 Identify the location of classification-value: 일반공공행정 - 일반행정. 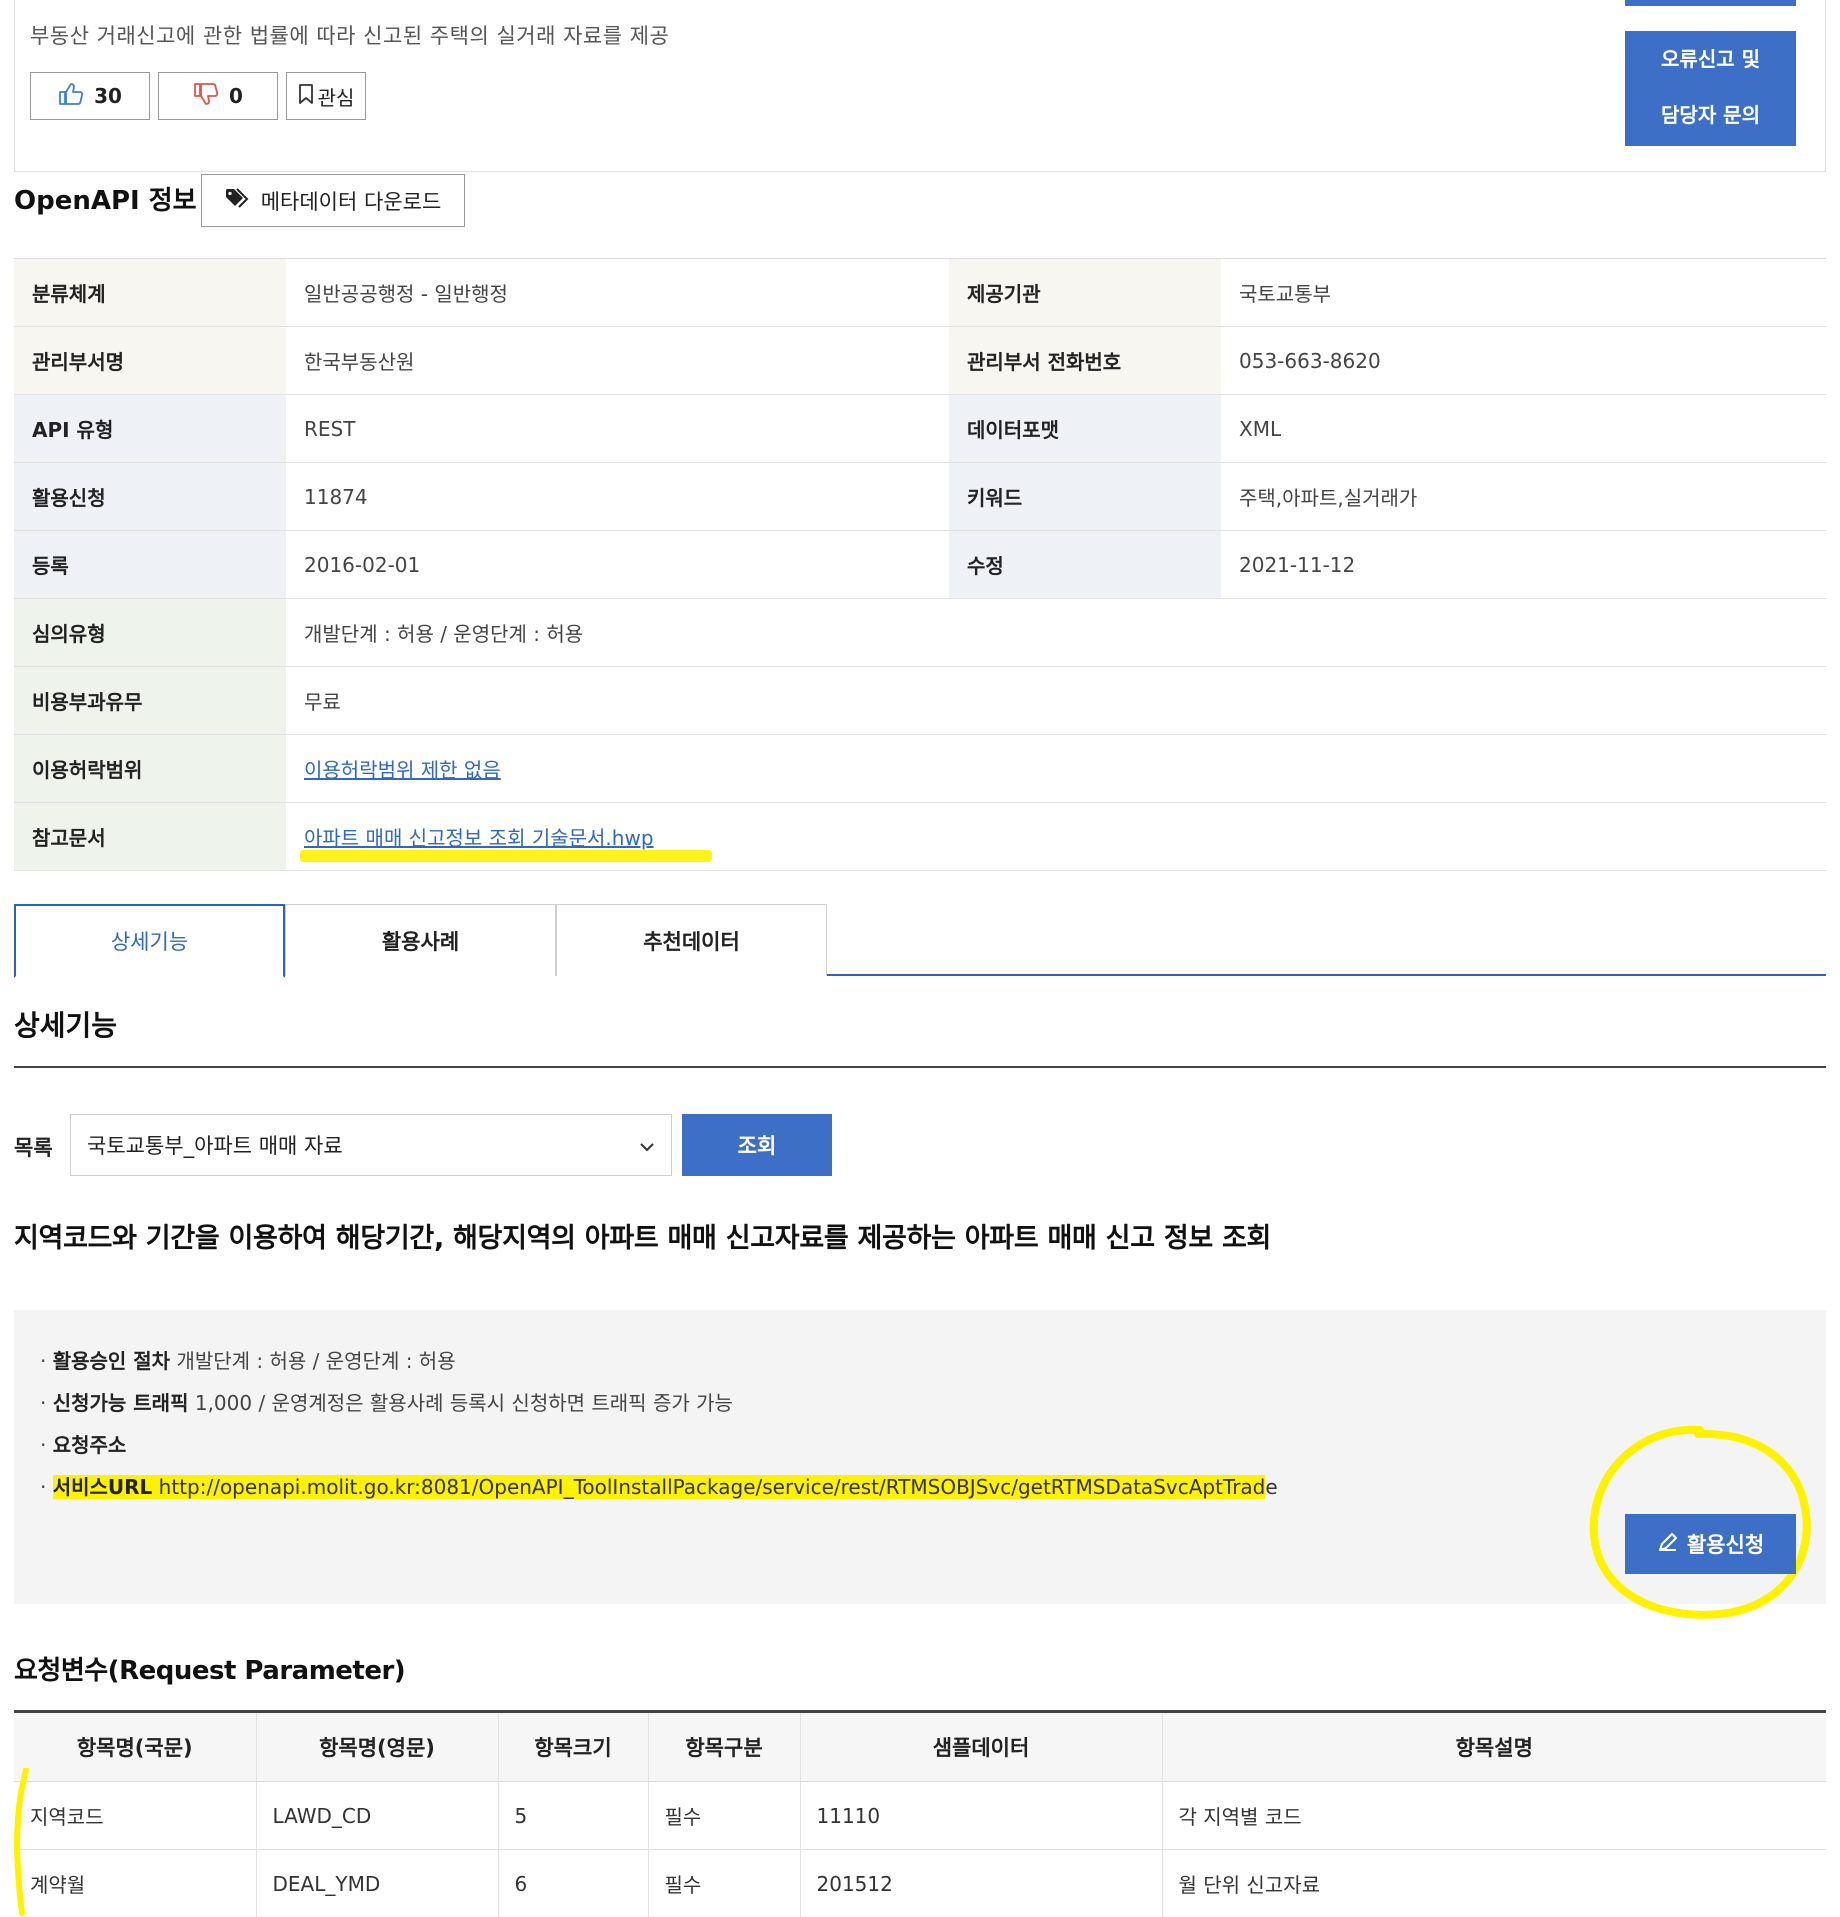
(617, 292).